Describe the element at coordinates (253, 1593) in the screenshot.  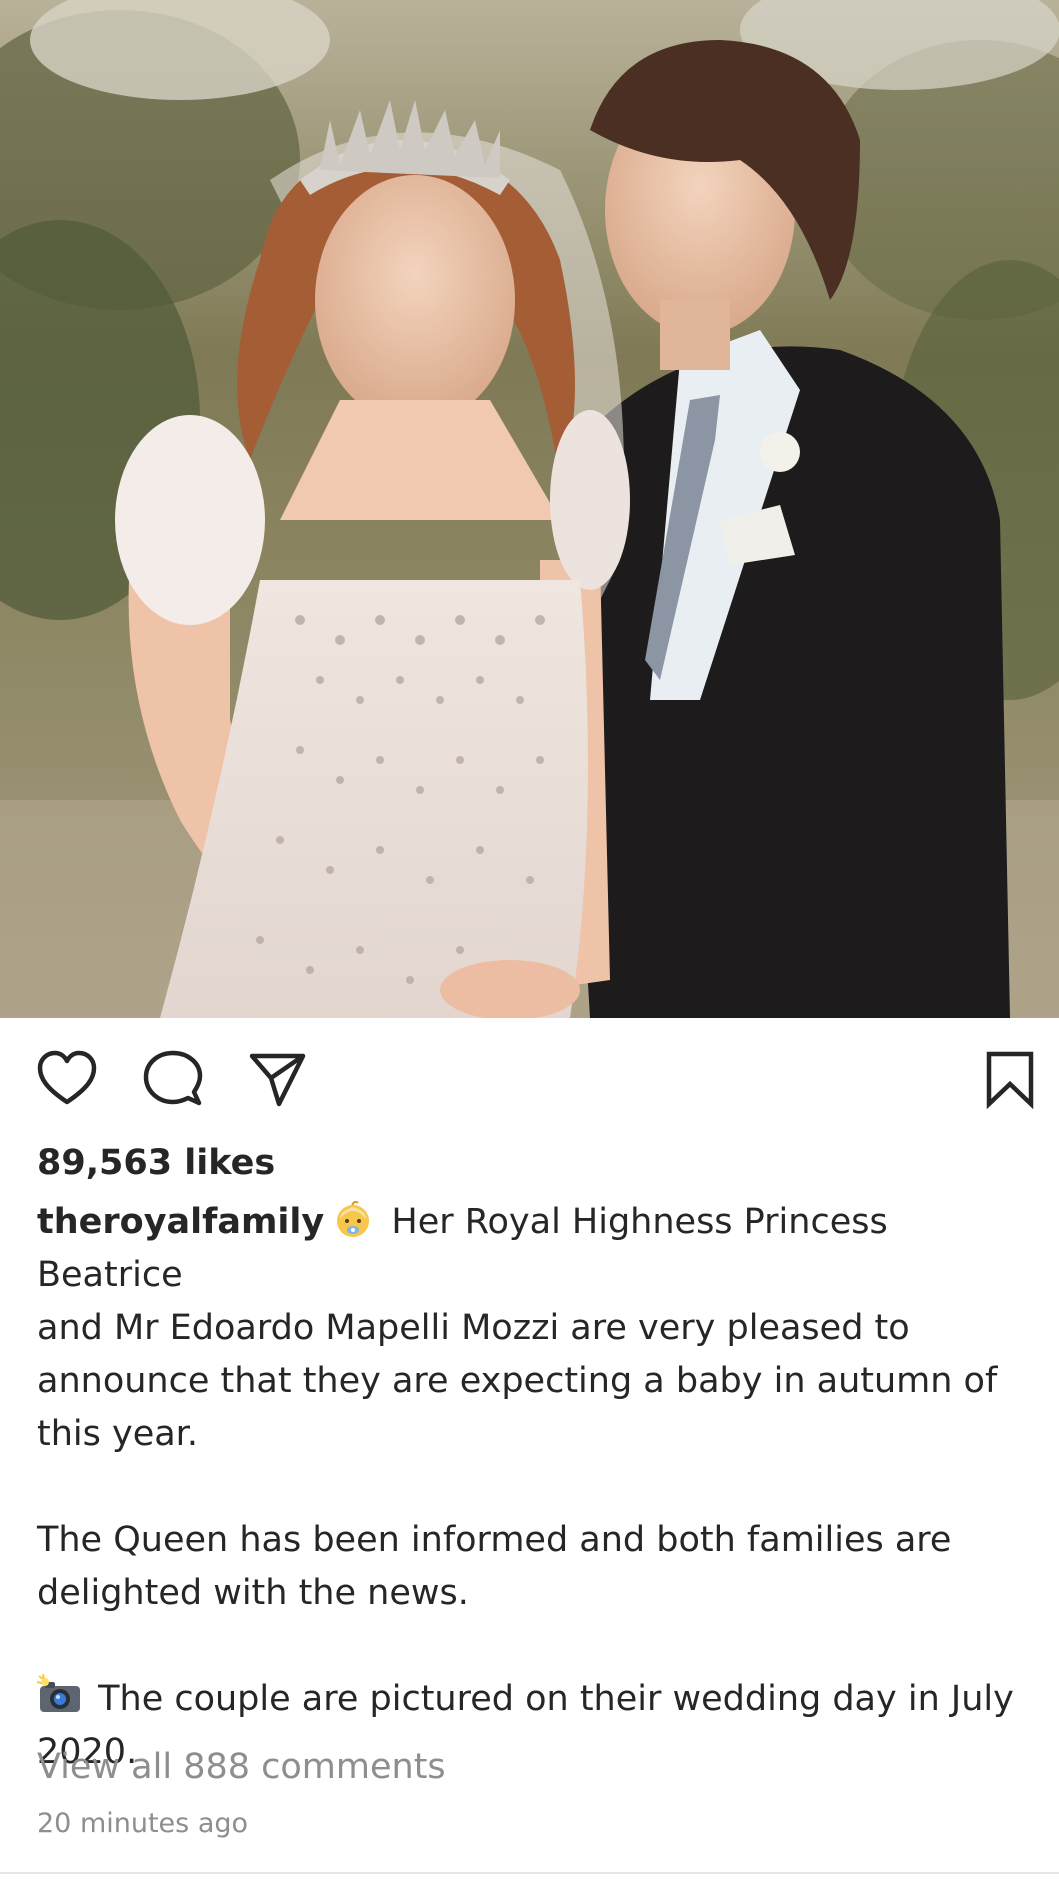
I see `caption-line: delighted with the news.` at that location.